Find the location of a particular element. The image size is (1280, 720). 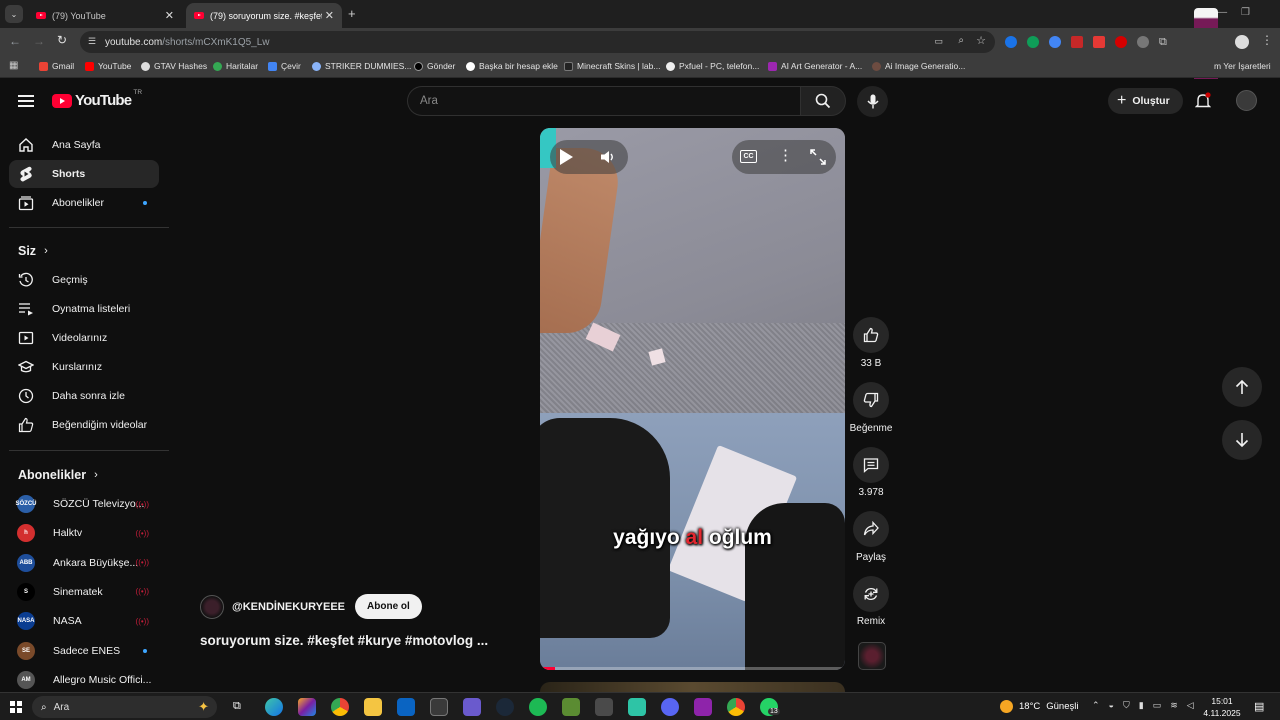

tab-youtube-home: (79) YouTube ✕ is located at coordinates (105, 15).